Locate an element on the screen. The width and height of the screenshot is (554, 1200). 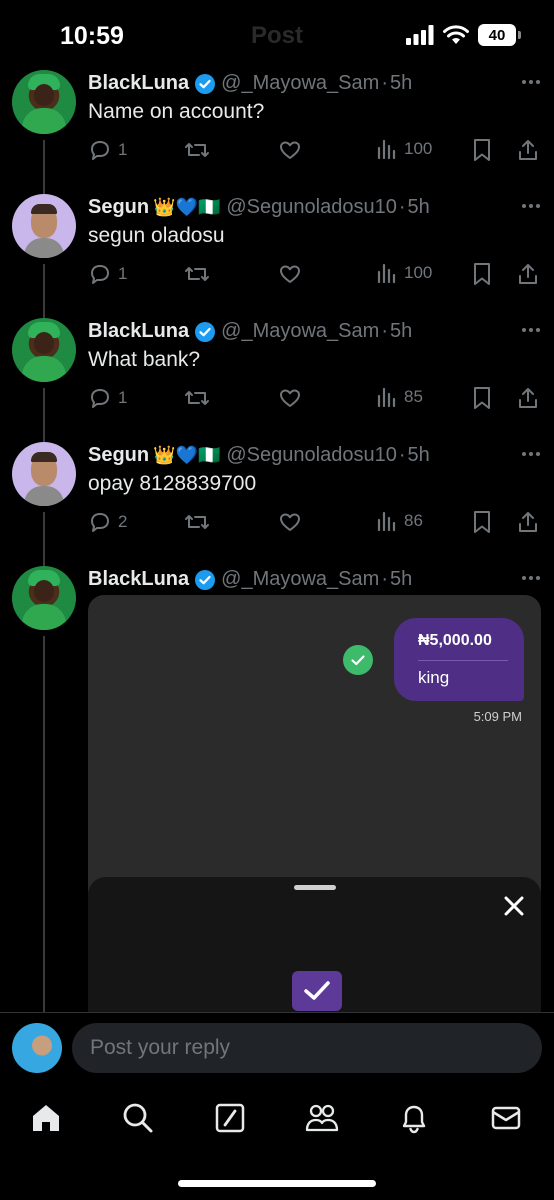
message-time: 5:09 PM is located at coordinates (497, 716).